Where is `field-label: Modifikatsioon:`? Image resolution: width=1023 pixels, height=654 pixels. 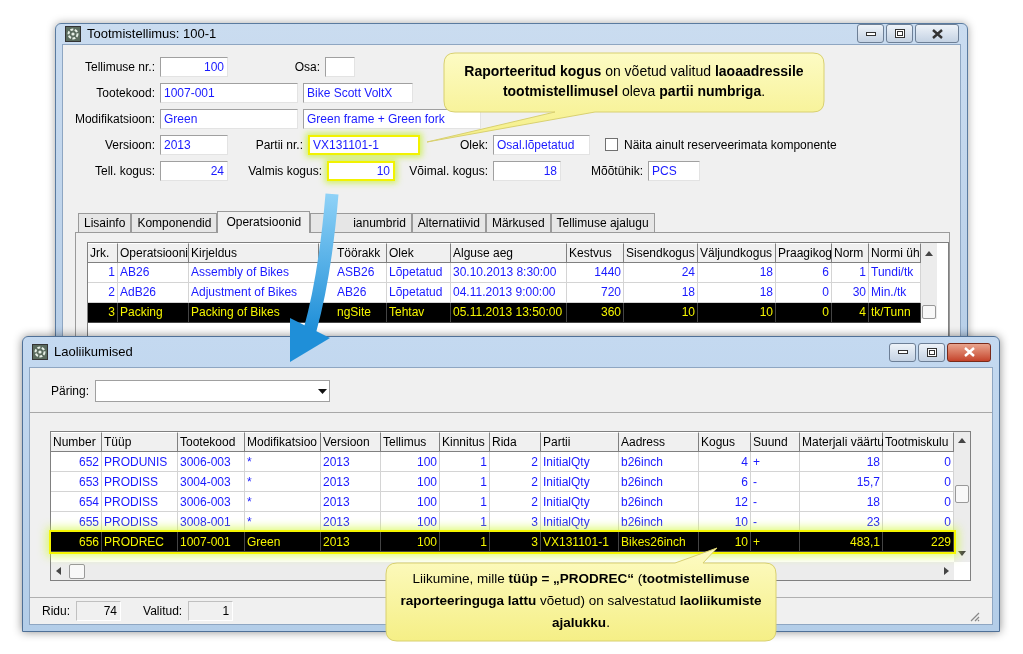
field-label: Modifikatsioon: is located at coordinates (114, 119).